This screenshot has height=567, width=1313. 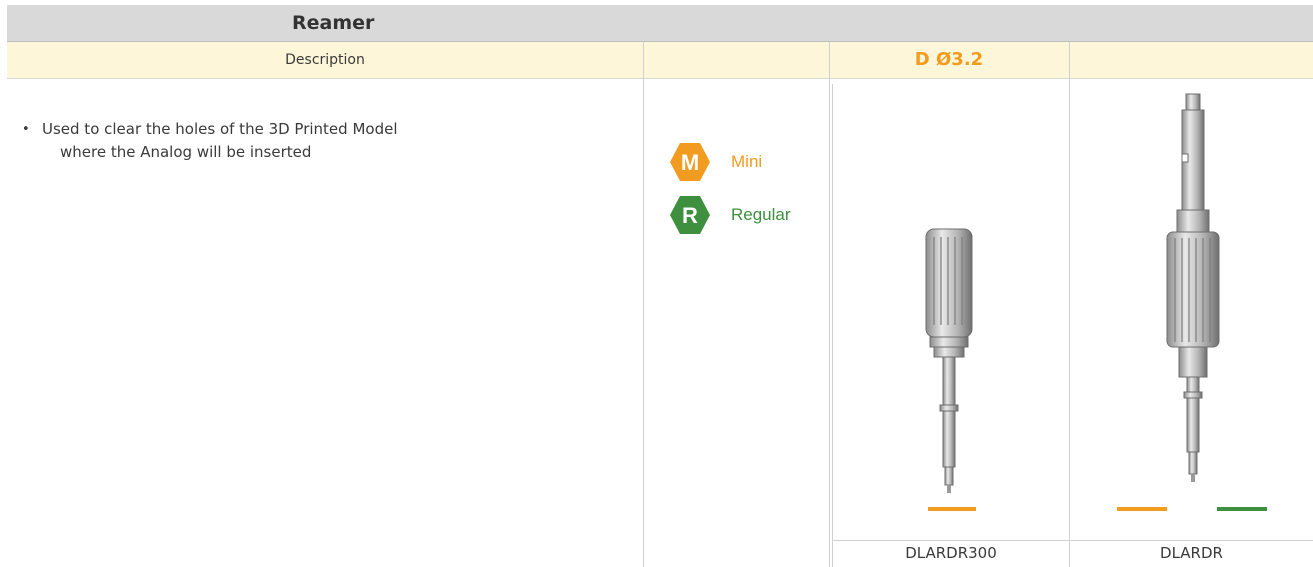 I want to click on description-line: where the Analog will be inserted, so click(x=186, y=152).